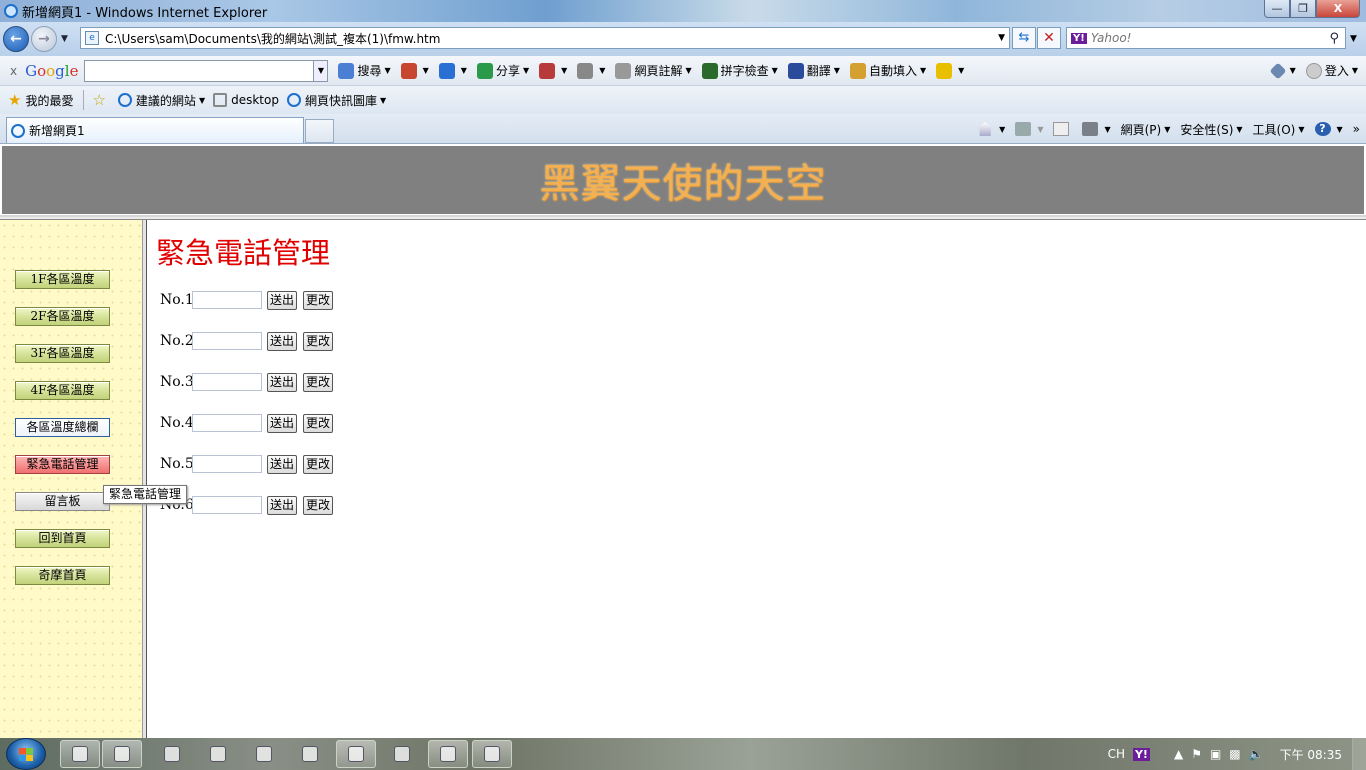 The width and height of the screenshot is (1366, 770). I want to click on wrench-icon: ▼, so click(1282, 70).